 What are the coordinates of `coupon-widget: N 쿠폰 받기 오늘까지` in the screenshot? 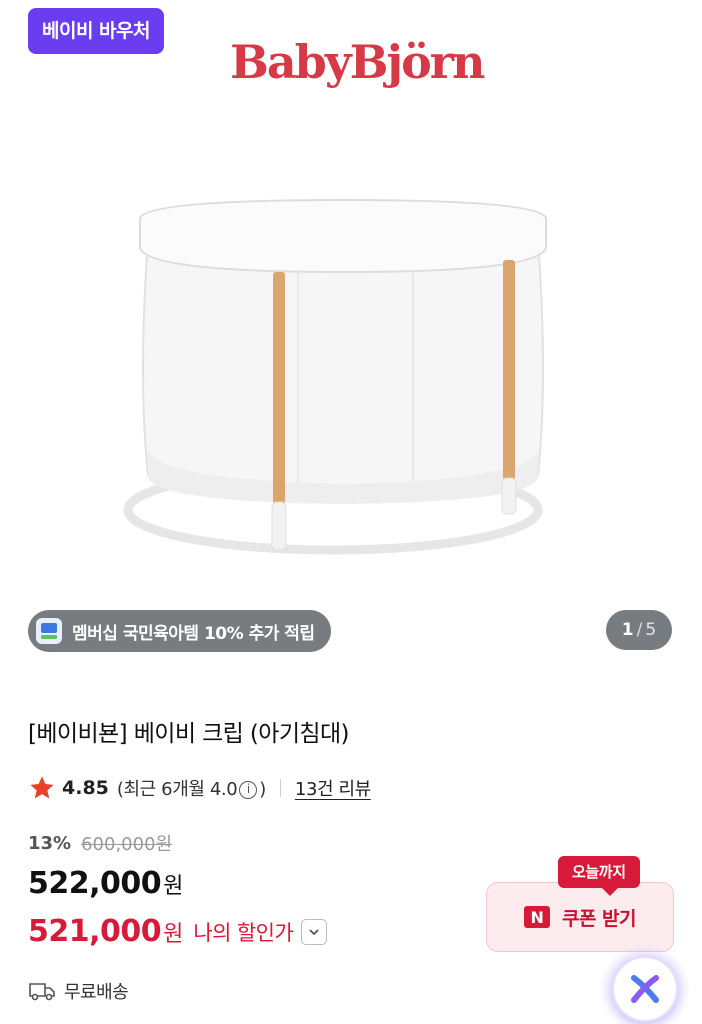 It's located at (580, 906).